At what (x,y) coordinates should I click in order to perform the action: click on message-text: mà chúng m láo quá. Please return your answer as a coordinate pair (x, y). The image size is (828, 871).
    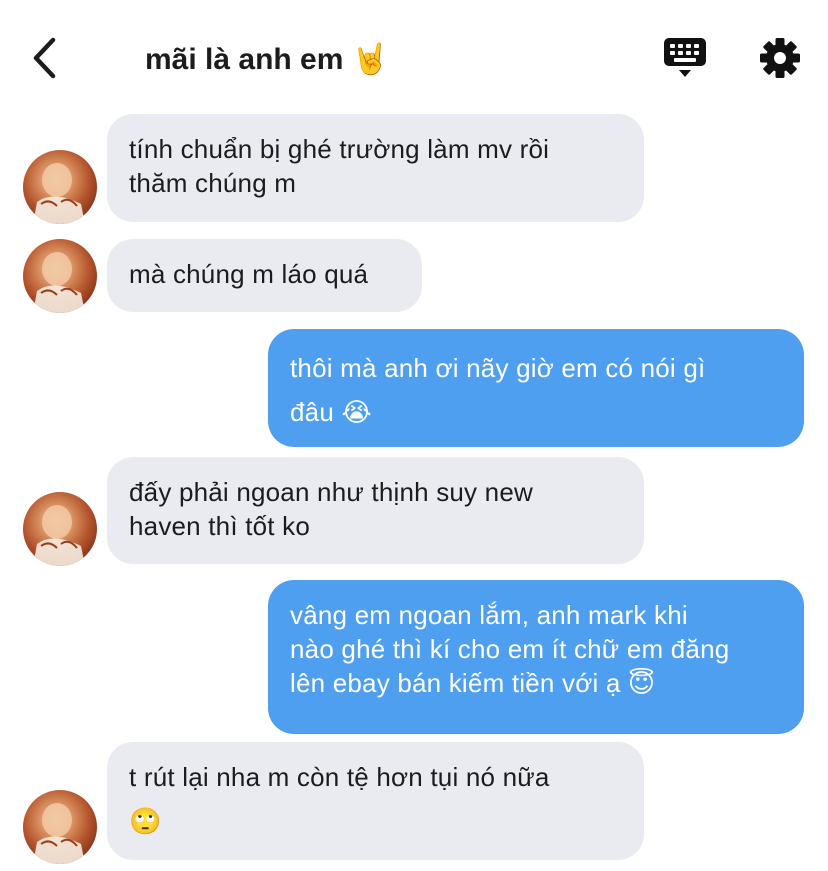
    Looking at the image, I should click on (249, 274).